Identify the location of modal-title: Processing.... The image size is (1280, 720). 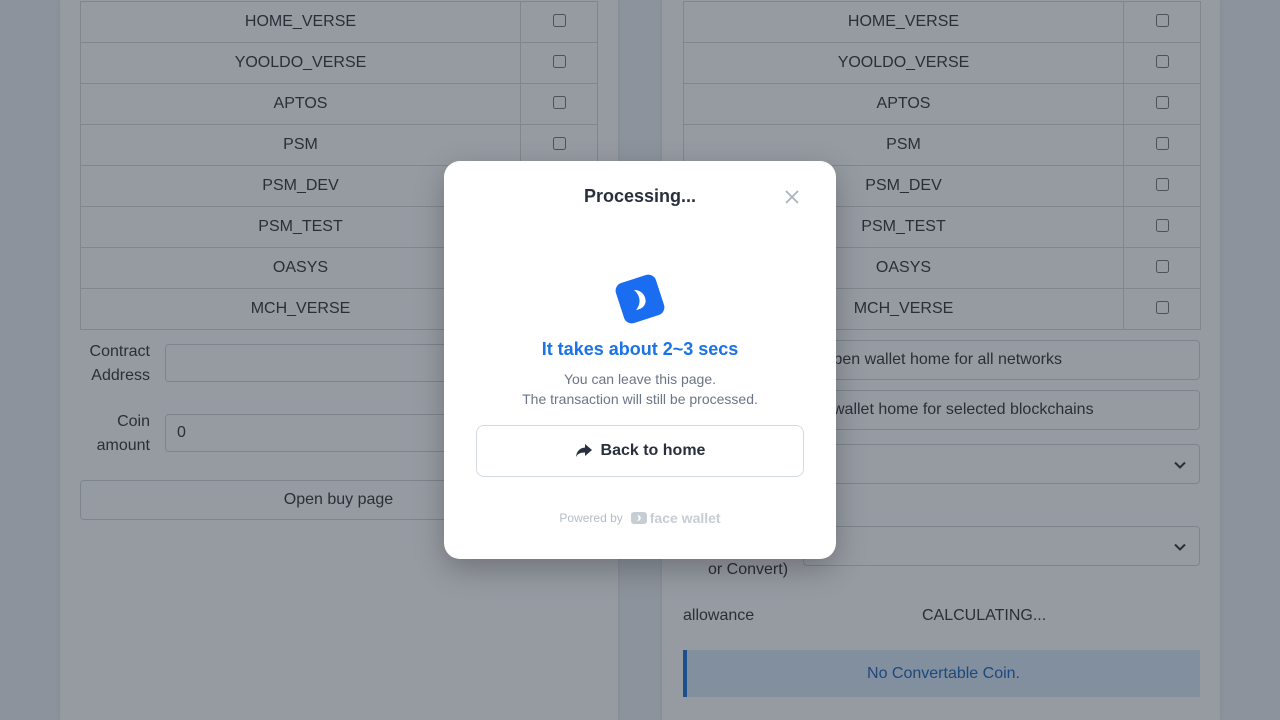
(640, 196).